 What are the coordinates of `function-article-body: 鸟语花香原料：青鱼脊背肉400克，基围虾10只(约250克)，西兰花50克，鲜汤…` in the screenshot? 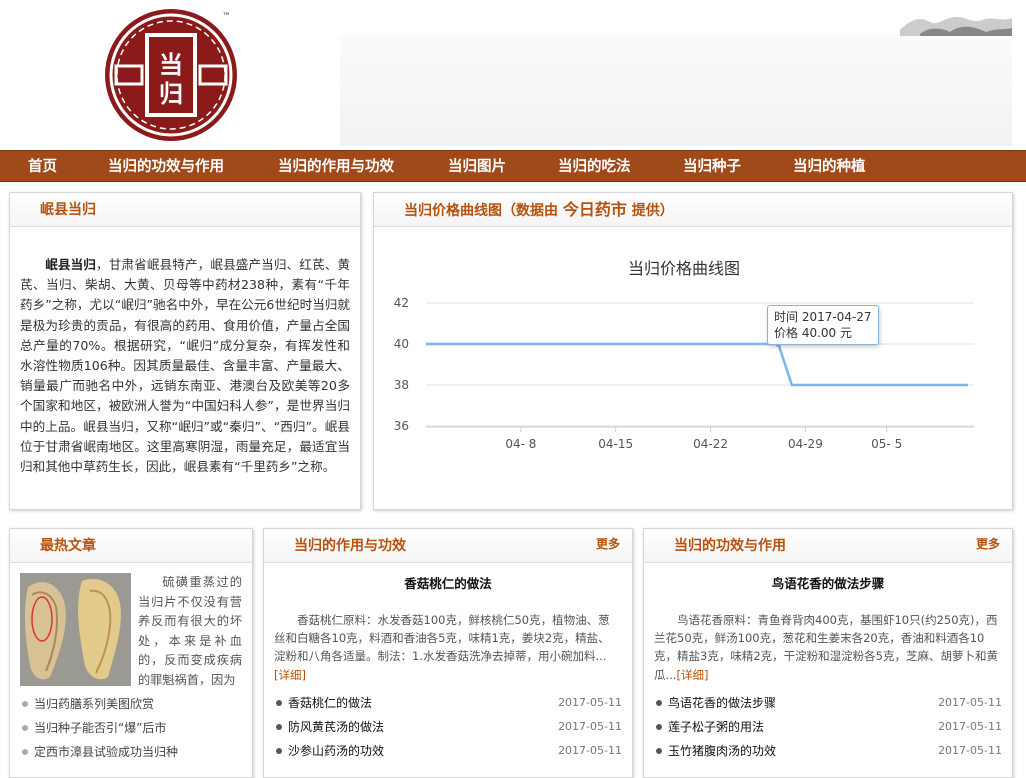 It's located at (827, 647).